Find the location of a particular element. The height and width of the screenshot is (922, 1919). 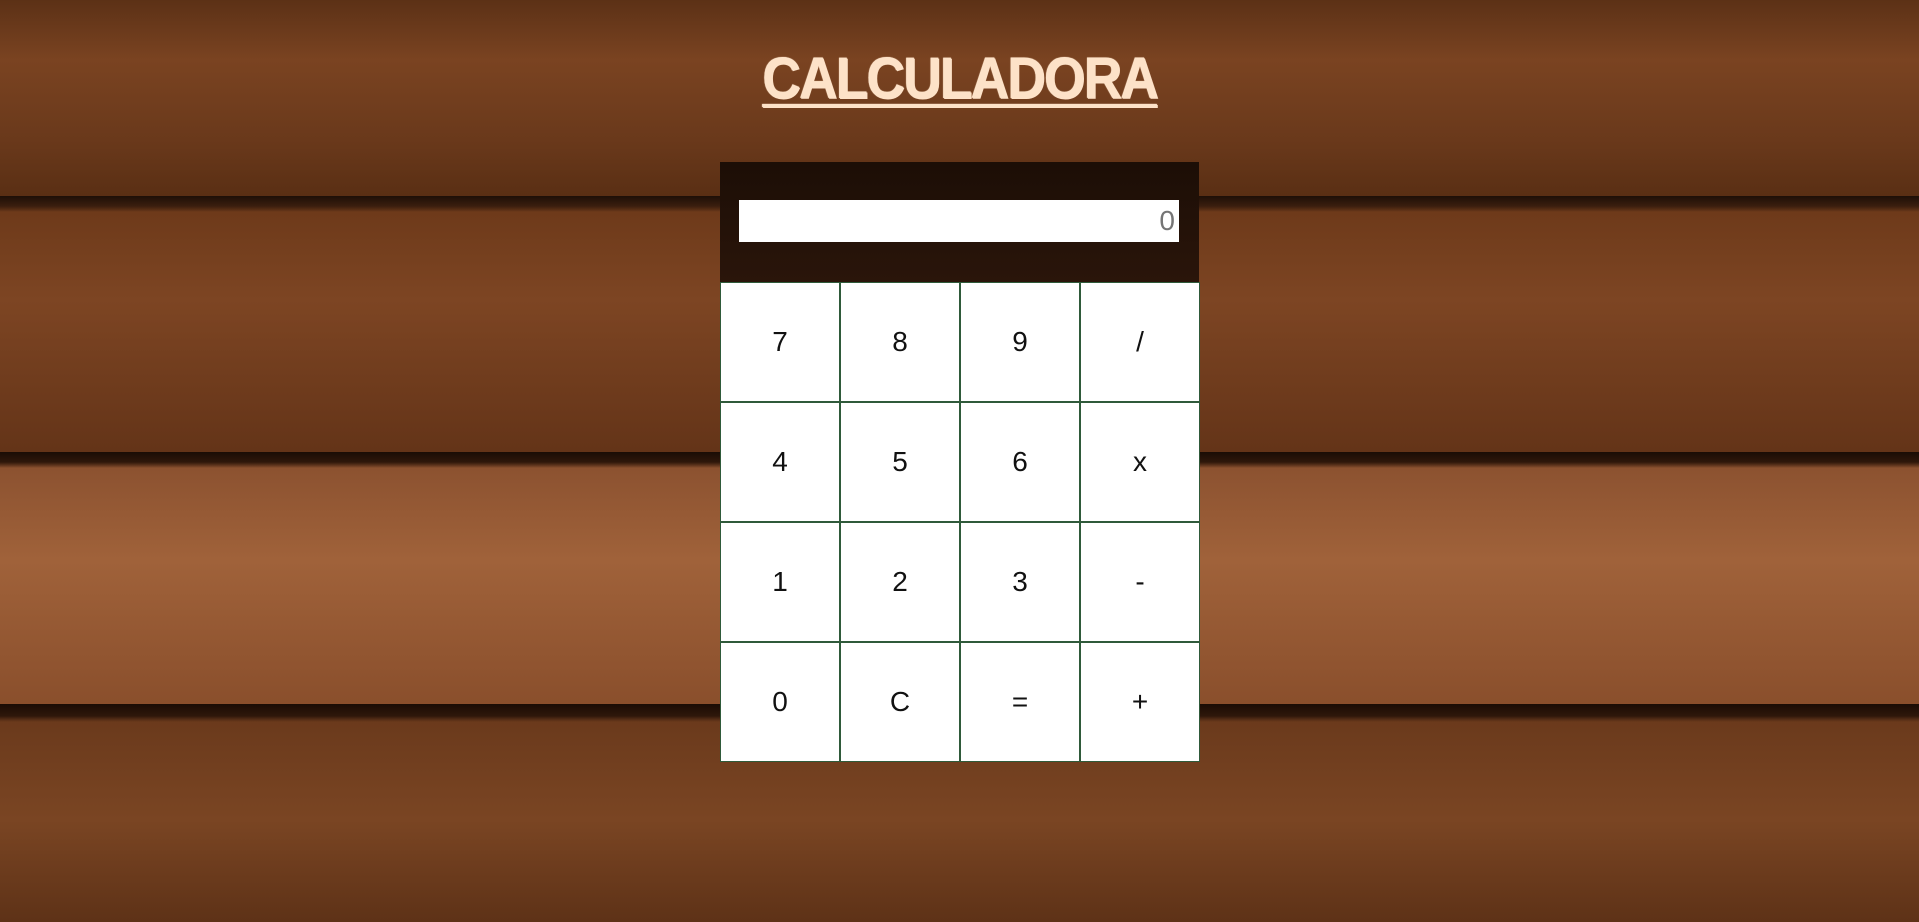

key-1-button: 1 is located at coordinates (780, 582).